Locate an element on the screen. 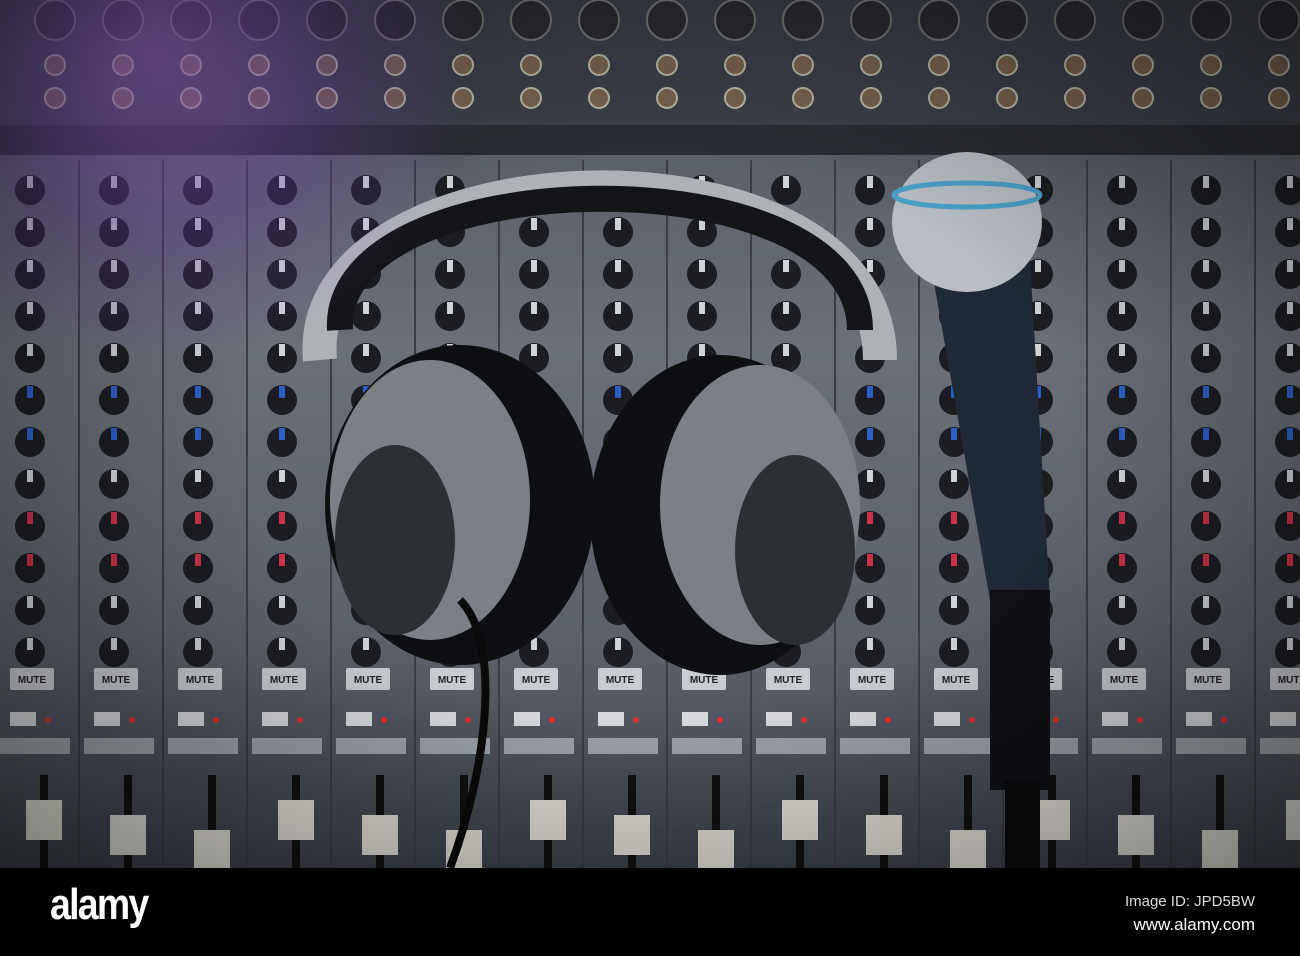  watermark-footer is located at coordinates (650, 912).